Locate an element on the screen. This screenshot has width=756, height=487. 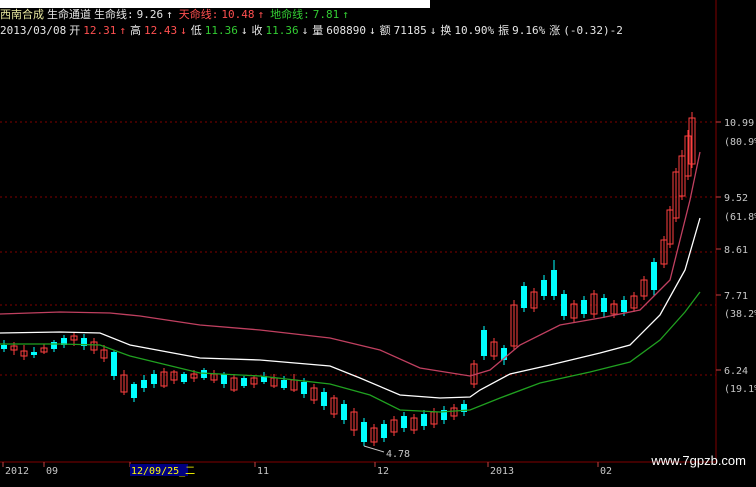
time-tick-label: 02 is located at coordinates (606, 471).